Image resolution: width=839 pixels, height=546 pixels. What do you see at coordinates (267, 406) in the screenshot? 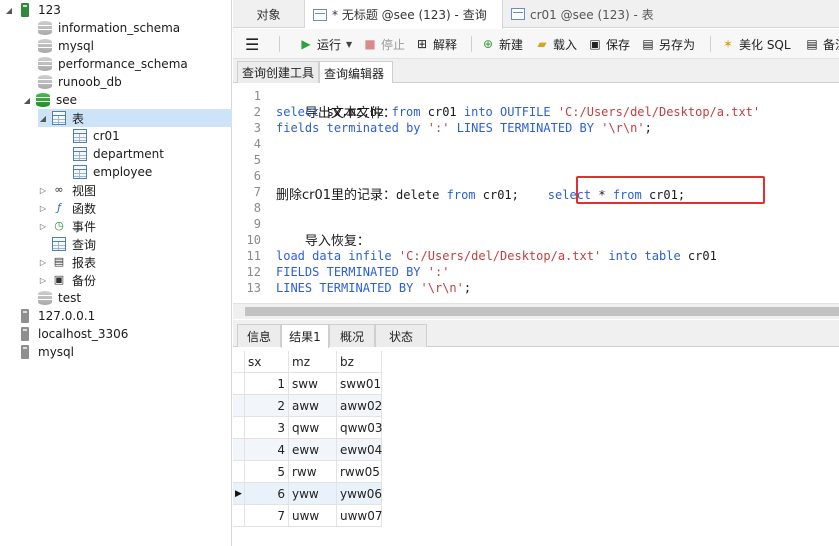
I see `cell-sx: 2` at bounding box center [267, 406].